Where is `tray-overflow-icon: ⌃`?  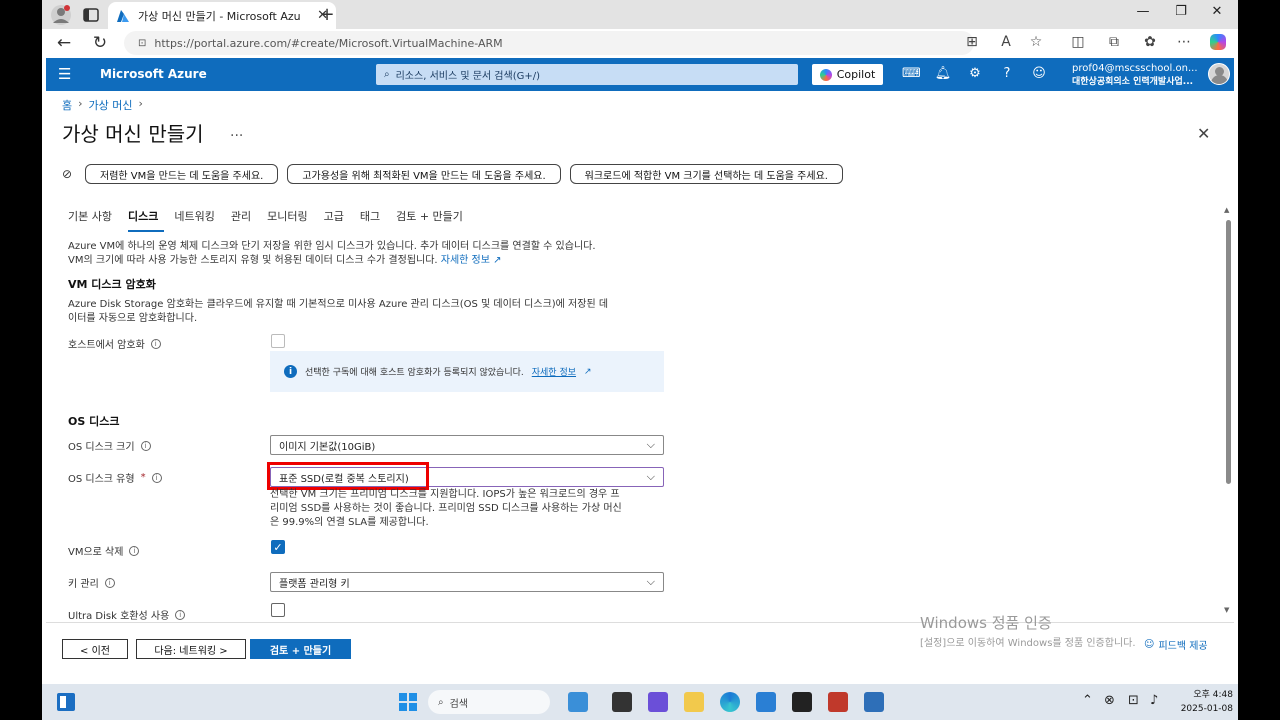 tray-overflow-icon: ⌃ is located at coordinates (1087, 700).